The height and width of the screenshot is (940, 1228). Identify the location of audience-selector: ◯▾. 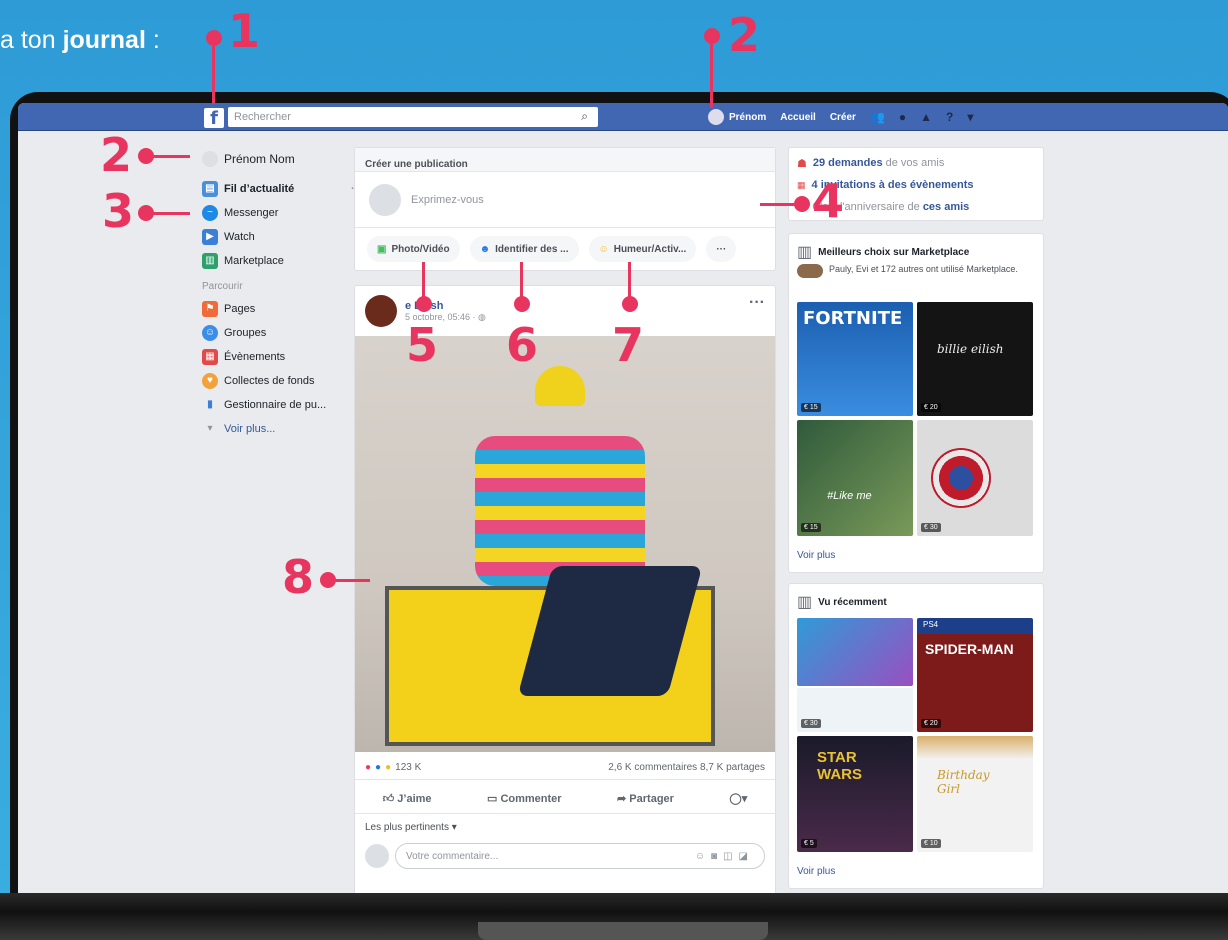
(738, 798).